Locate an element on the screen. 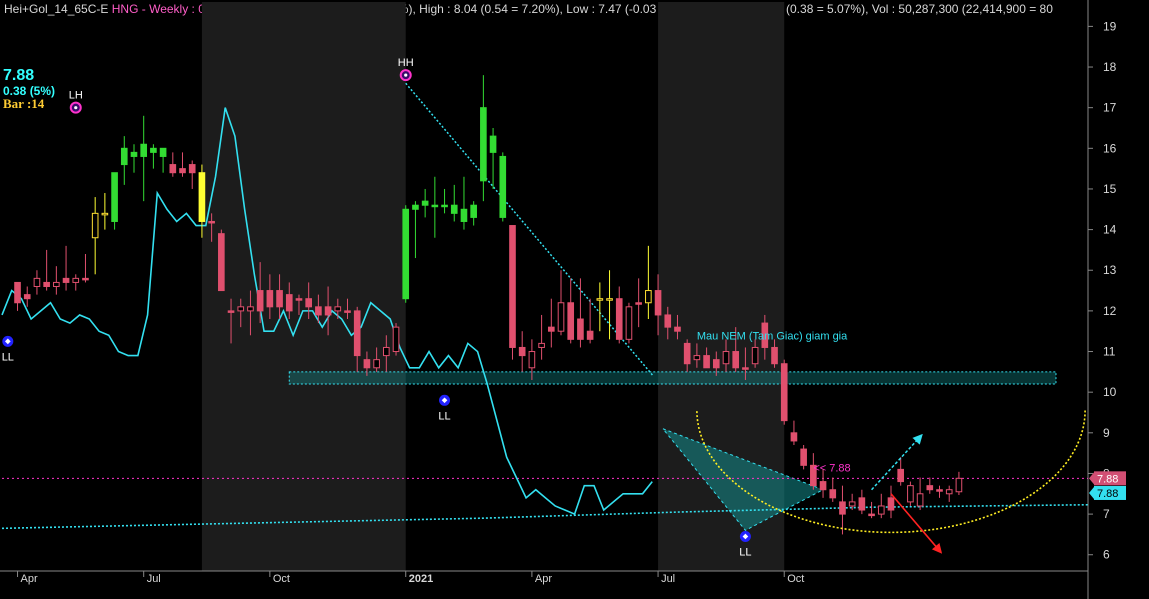 The image size is (1149, 599). y-tick-label: 14 is located at coordinates (1110, 230).